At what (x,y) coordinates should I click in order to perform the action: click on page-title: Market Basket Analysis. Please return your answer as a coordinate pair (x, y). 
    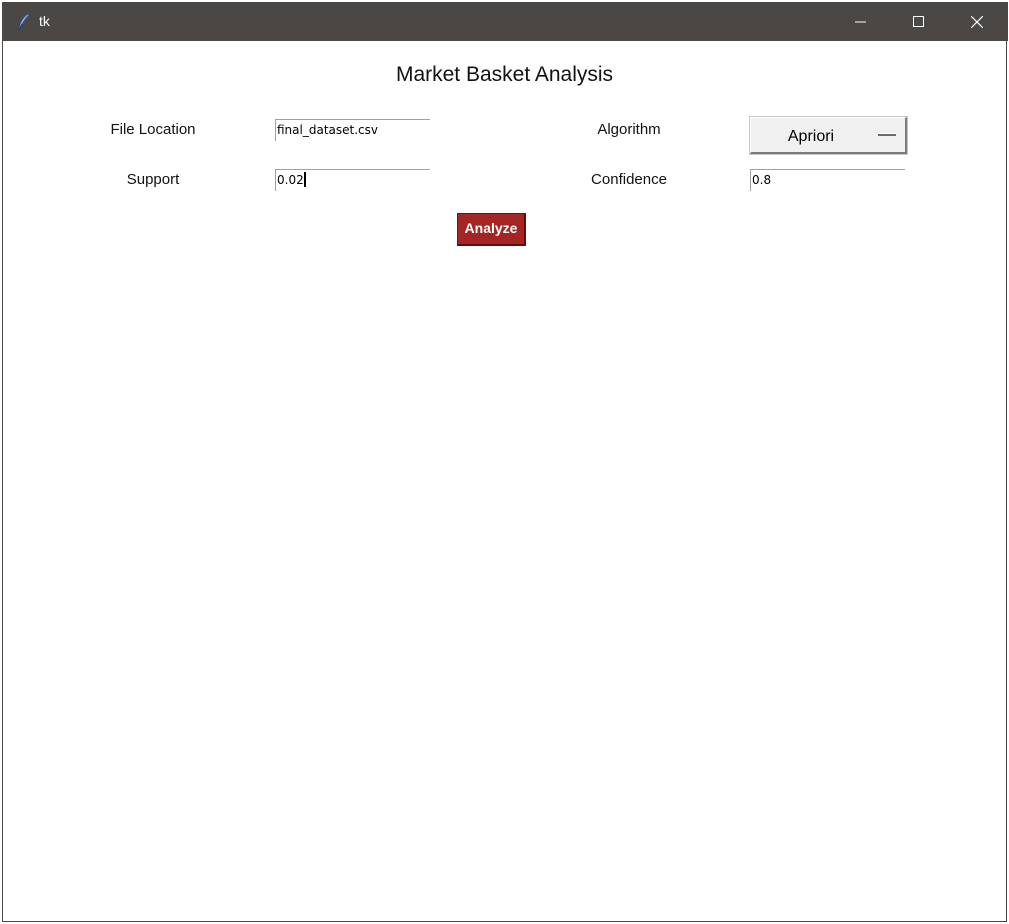
    Looking at the image, I should click on (504, 74).